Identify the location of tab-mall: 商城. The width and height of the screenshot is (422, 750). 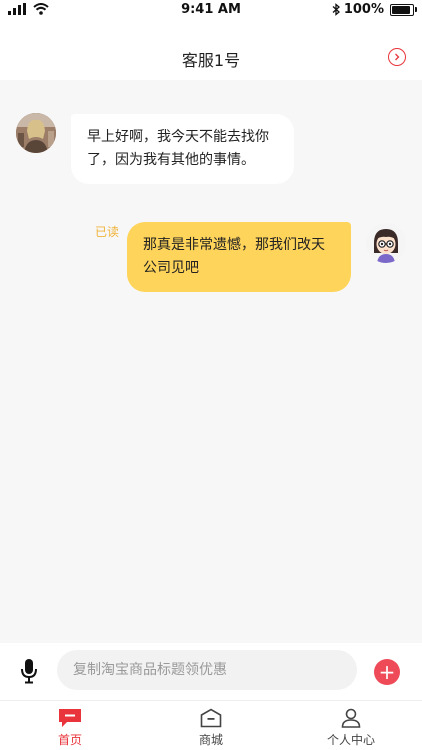
(211, 727).